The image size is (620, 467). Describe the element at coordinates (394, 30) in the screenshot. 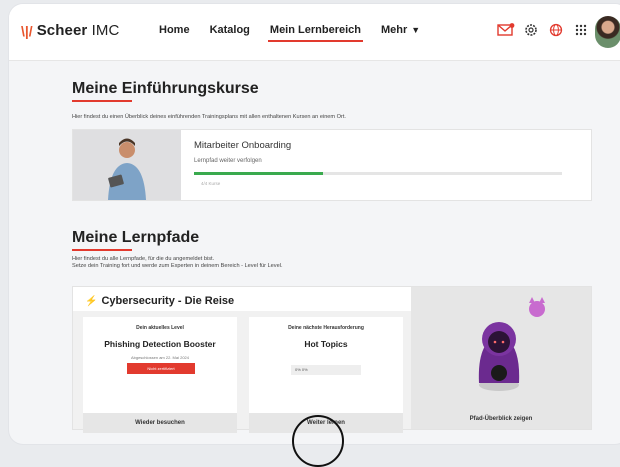

I see `nav-item-mehr-label: Mehr` at that location.